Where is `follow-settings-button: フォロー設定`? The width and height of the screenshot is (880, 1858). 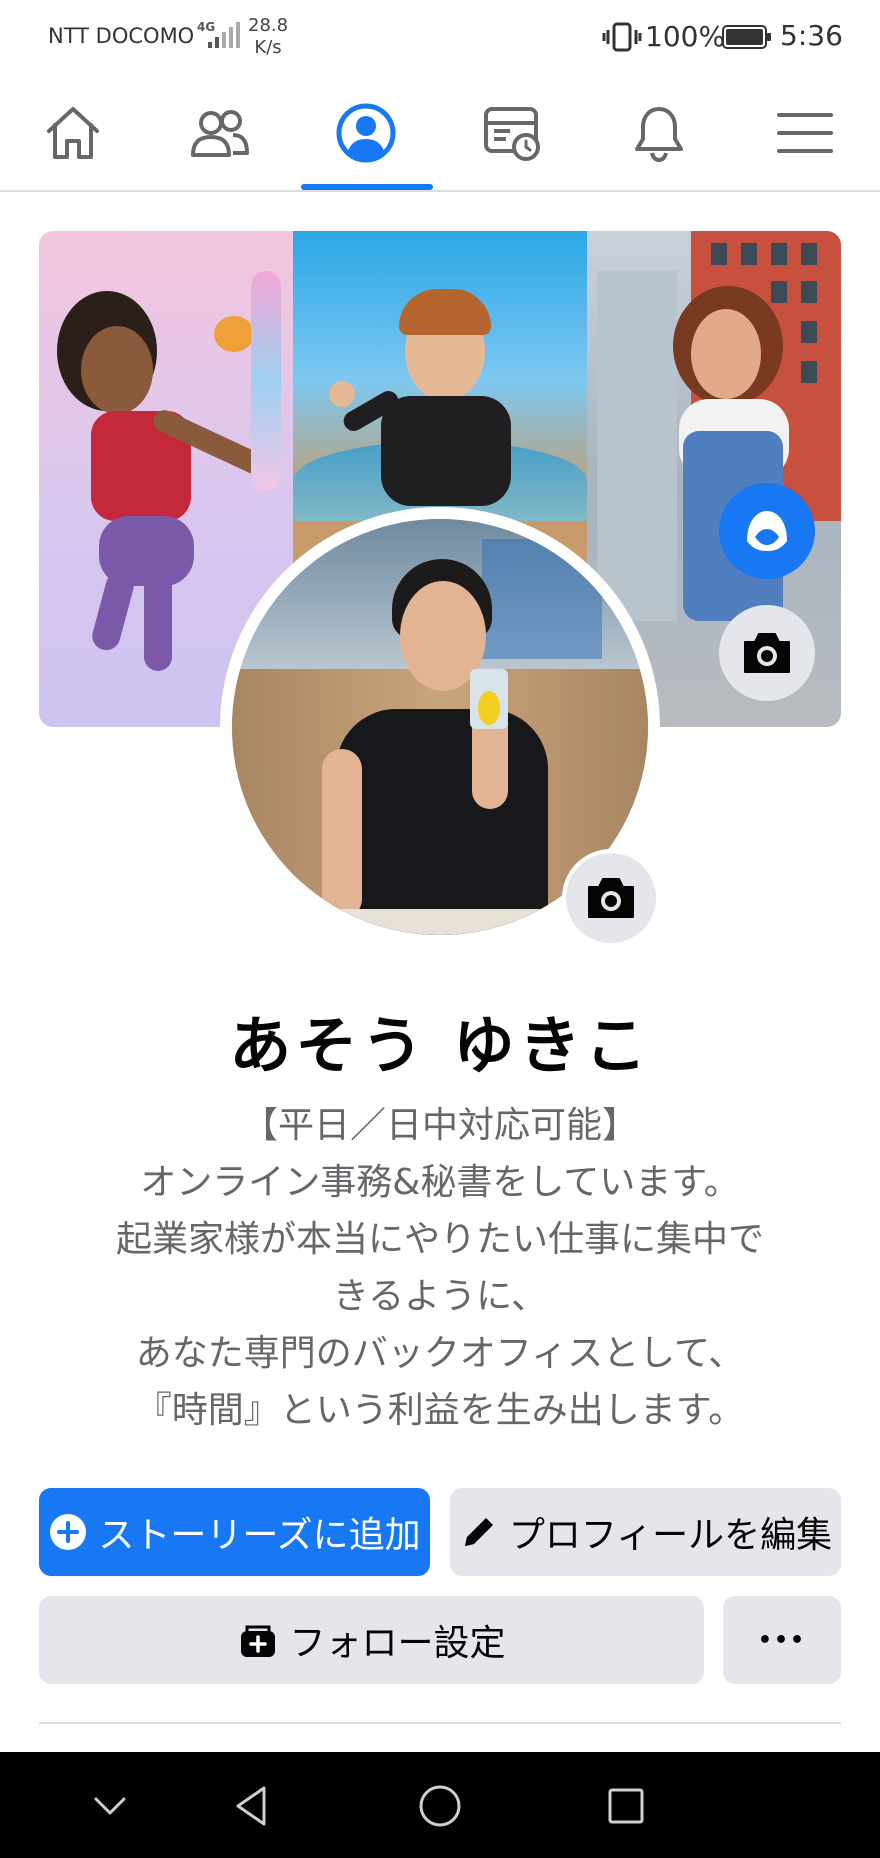 follow-settings-button: フォロー設定 is located at coordinates (371, 1640).